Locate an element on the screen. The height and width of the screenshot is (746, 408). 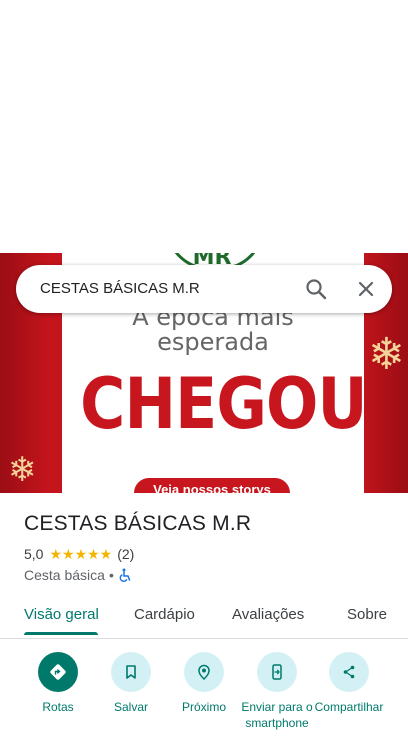
nearby-icon is located at coordinates (204, 672).